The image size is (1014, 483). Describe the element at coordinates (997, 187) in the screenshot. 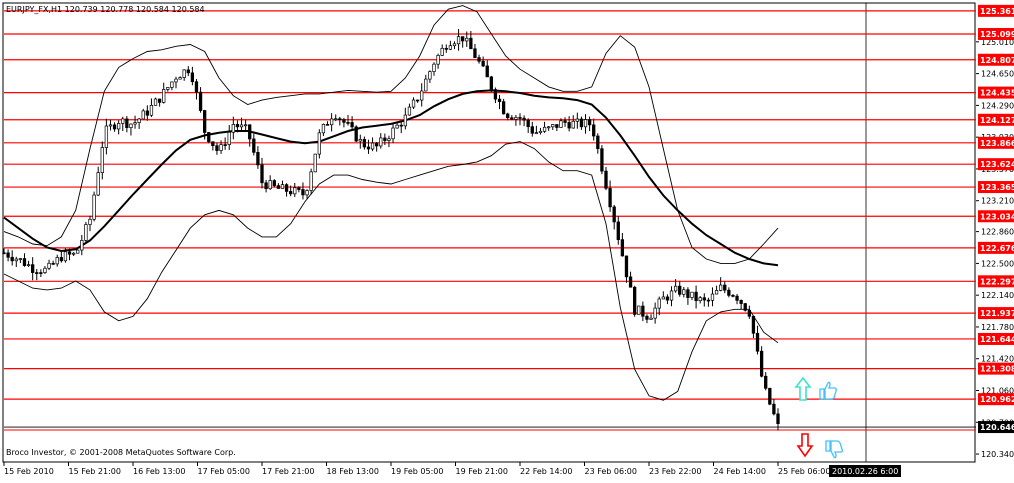

I see `level-label: 123.365` at that location.